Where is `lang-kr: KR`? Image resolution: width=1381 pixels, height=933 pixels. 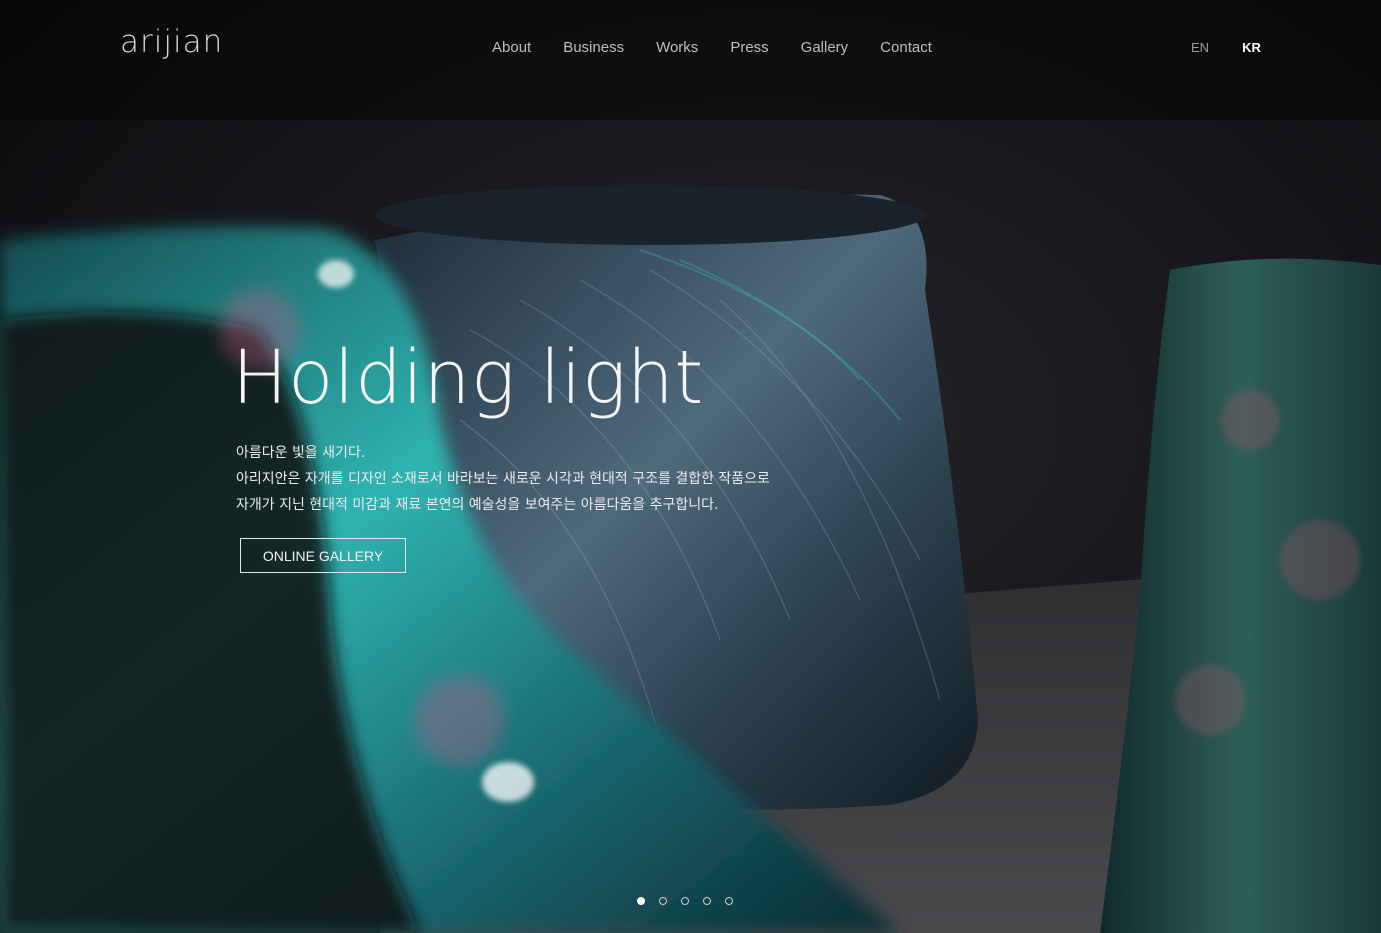 lang-kr: KR is located at coordinates (1251, 47).